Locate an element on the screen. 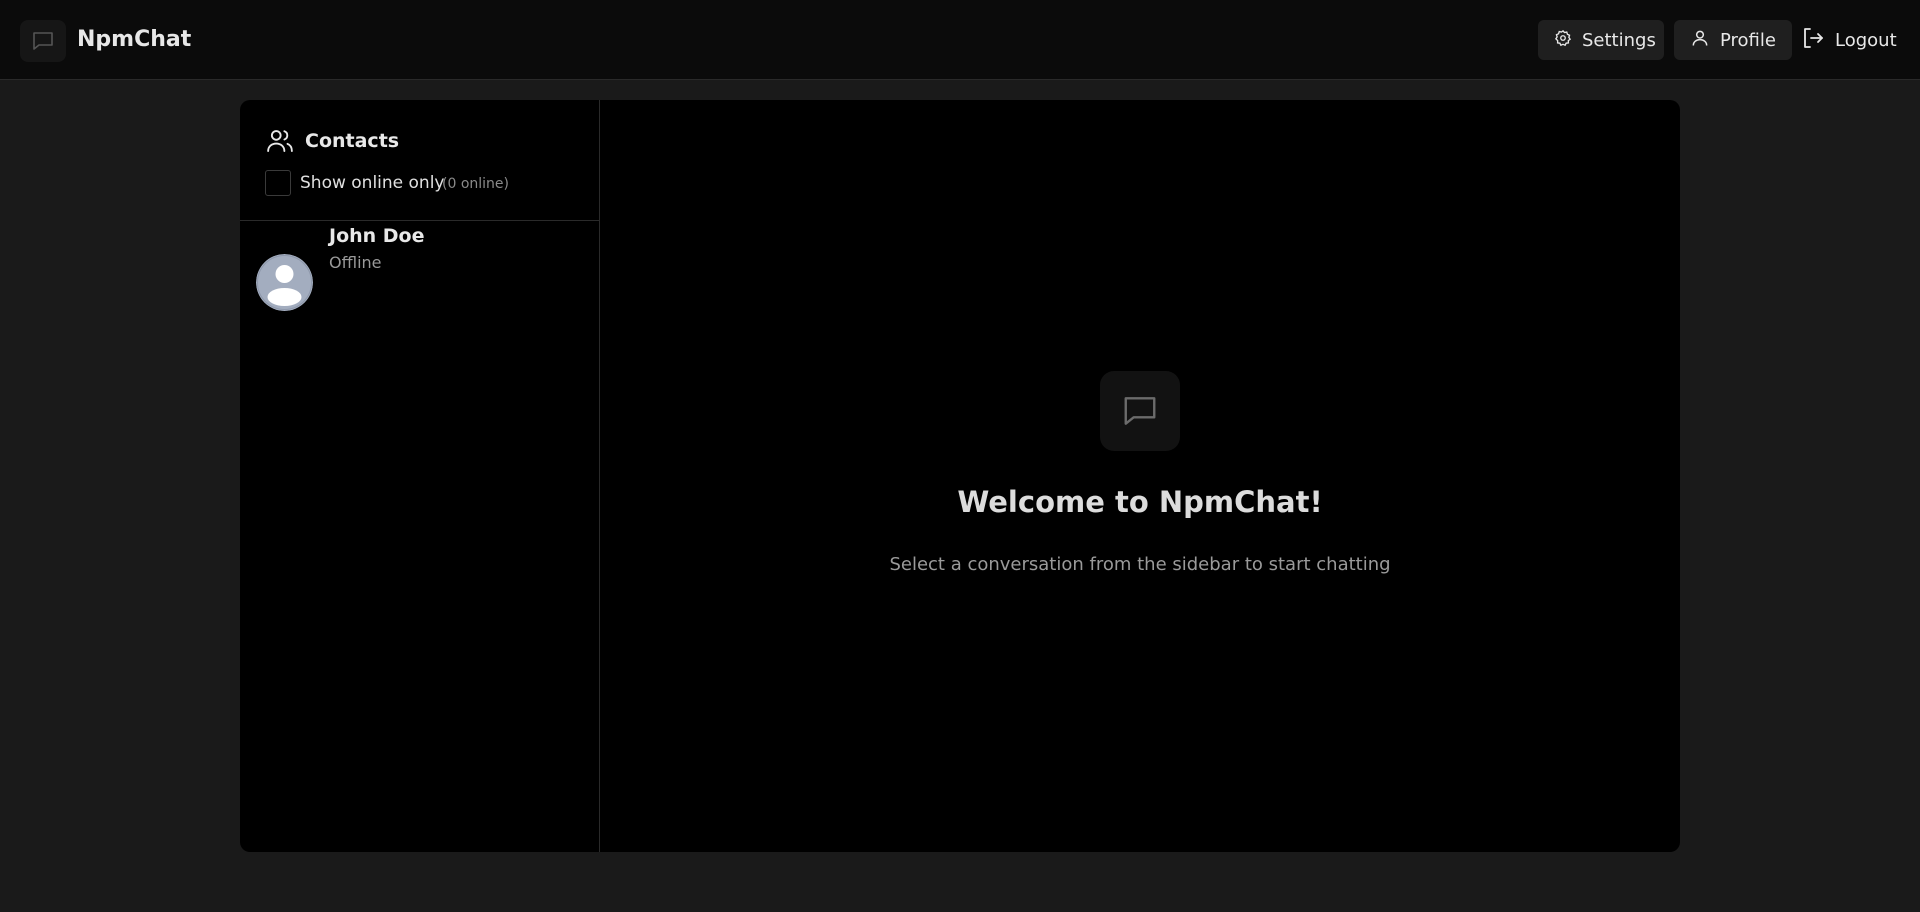 The height and width of the screenshot is (912, 1920). show-online-checkbox is located at coordinates (278, 183).